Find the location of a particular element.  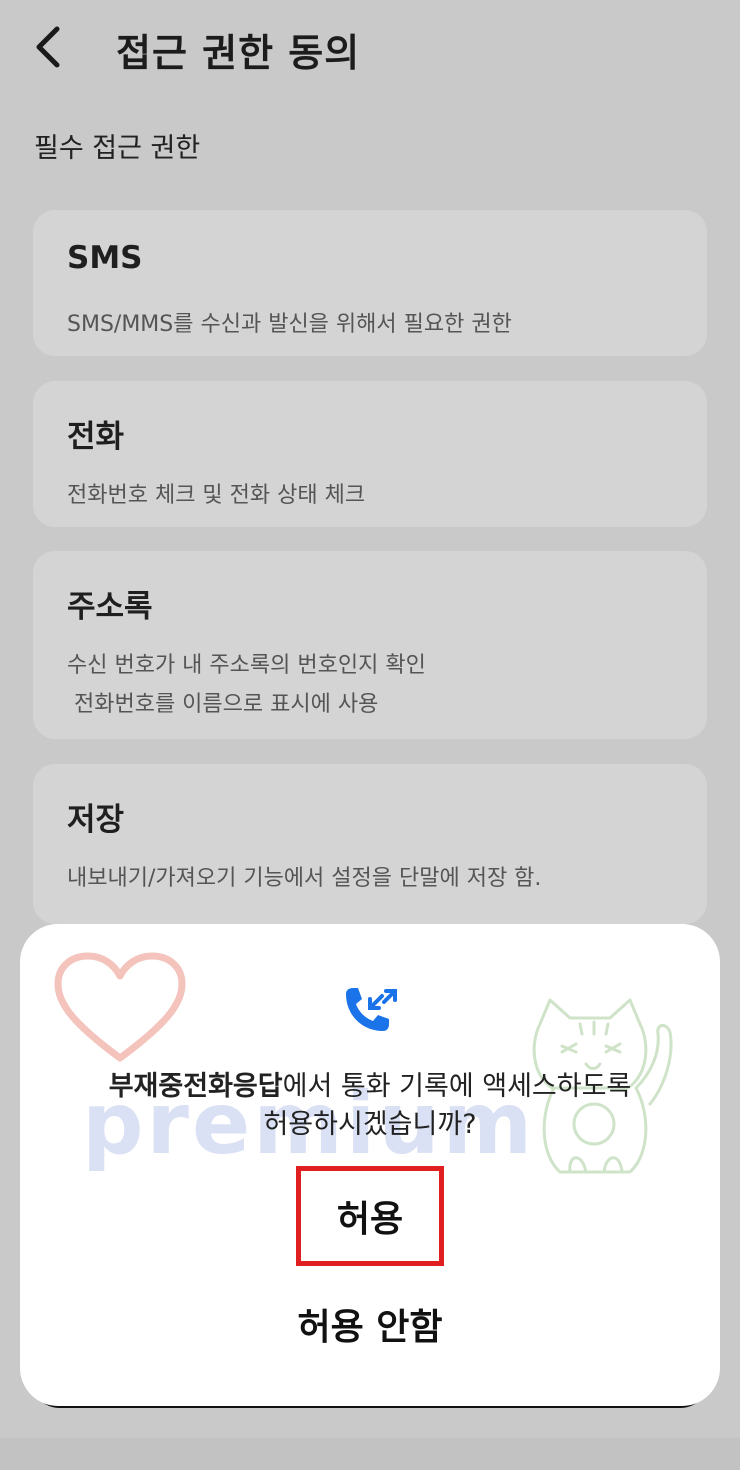

permission-description: 내보내기/가져오기 기능에서 설정을 단말에 저장 함. is located at coordinates (304, 878).